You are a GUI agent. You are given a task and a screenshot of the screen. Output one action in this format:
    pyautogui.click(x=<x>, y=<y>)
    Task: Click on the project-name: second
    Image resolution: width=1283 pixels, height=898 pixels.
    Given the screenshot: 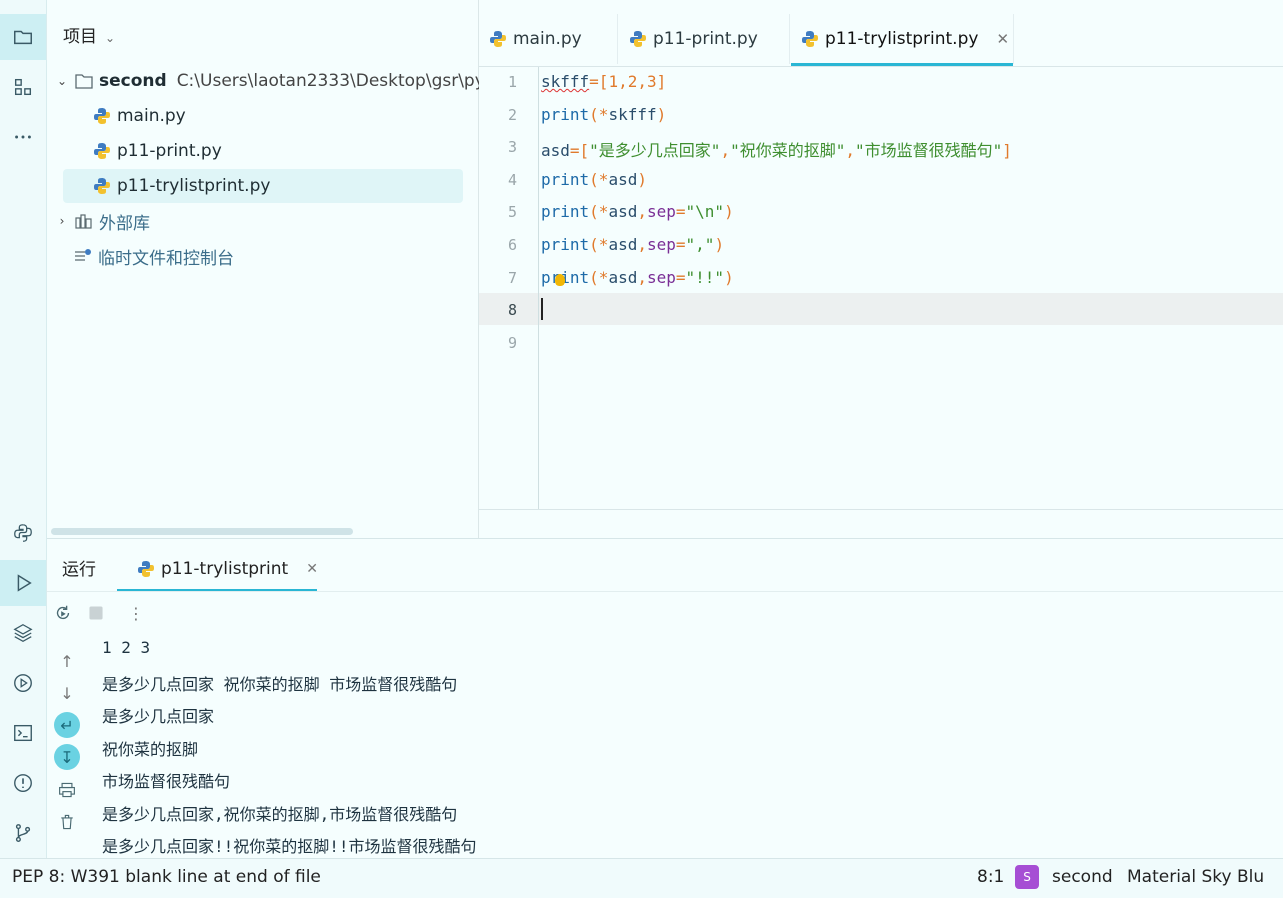 What is the action you would take?
    pyautogui.click(x=1082, y=877)
    